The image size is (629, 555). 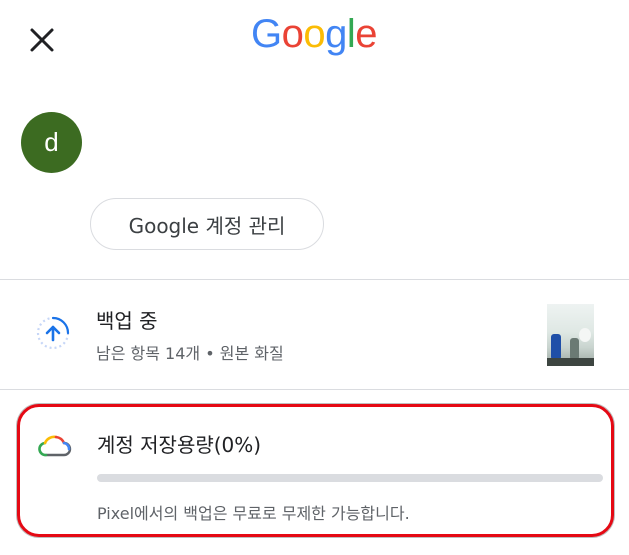 What do you see at coordinates (314, 34) in the screenshot?
I see `google-logo: Google` at bounding box center [314, 34].